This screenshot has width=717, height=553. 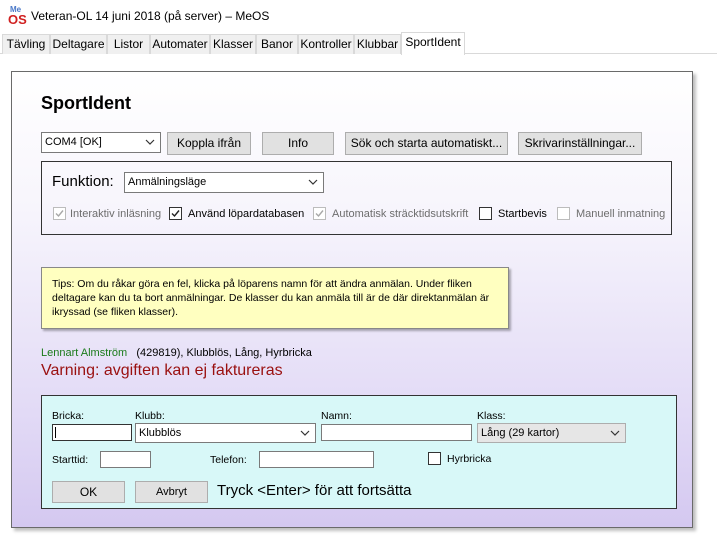 What do you see at coordinates (209, 143) in the screenshot?
I see `disconnect-button: Koppla ifrån` at bounding box center [209, 143].